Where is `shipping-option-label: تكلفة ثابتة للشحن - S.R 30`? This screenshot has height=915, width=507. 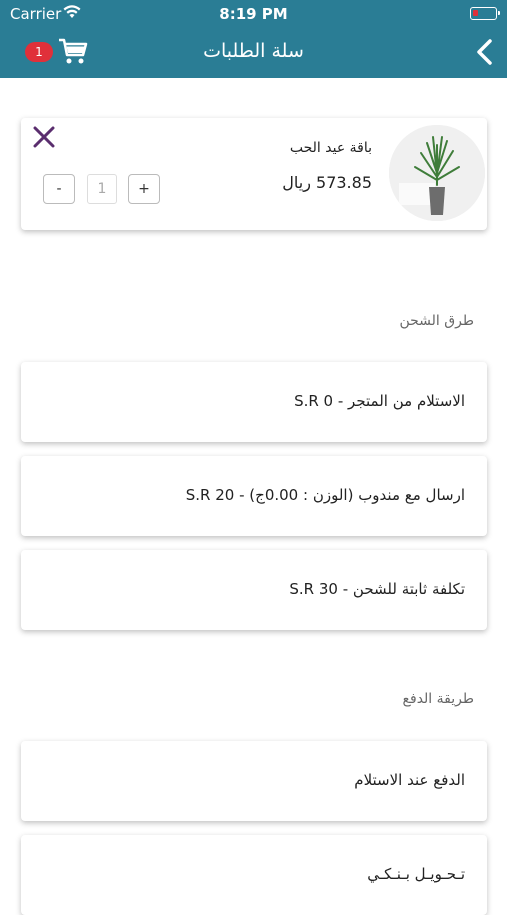 shipping-option-label: تكلفة ثابتة للشحن - S.R 30 is located at coordinates (377, 589).